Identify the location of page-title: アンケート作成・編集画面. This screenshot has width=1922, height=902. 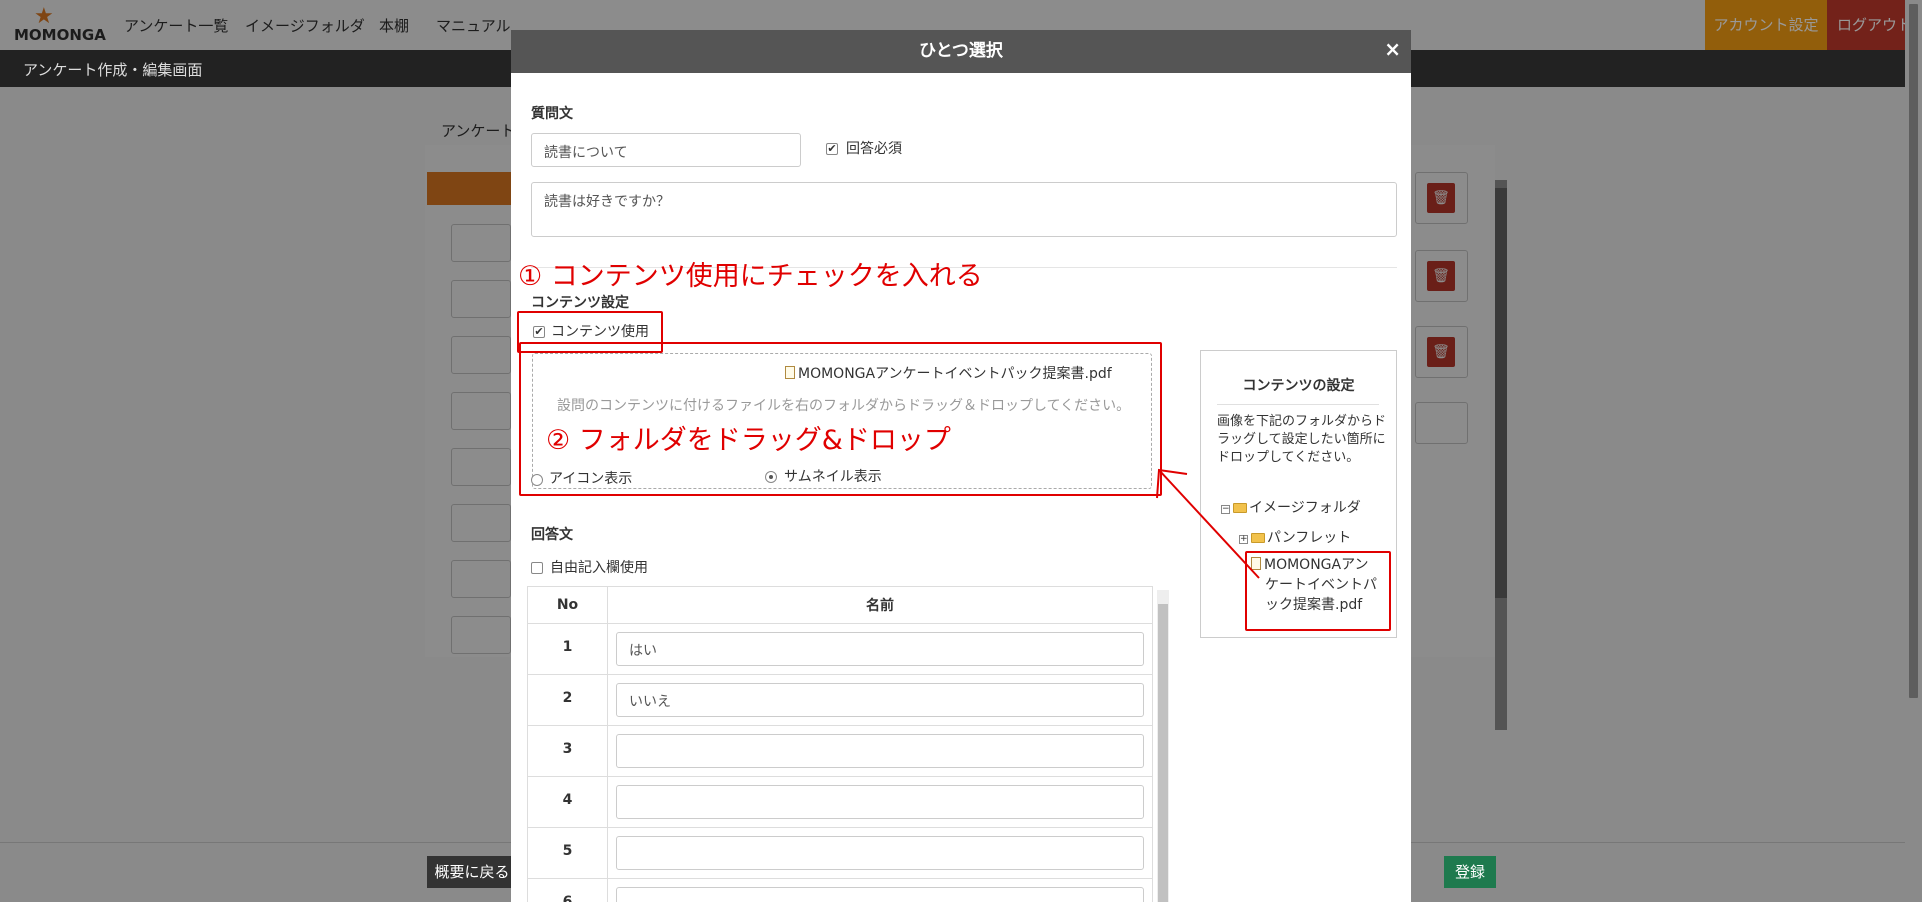
(113, 70).